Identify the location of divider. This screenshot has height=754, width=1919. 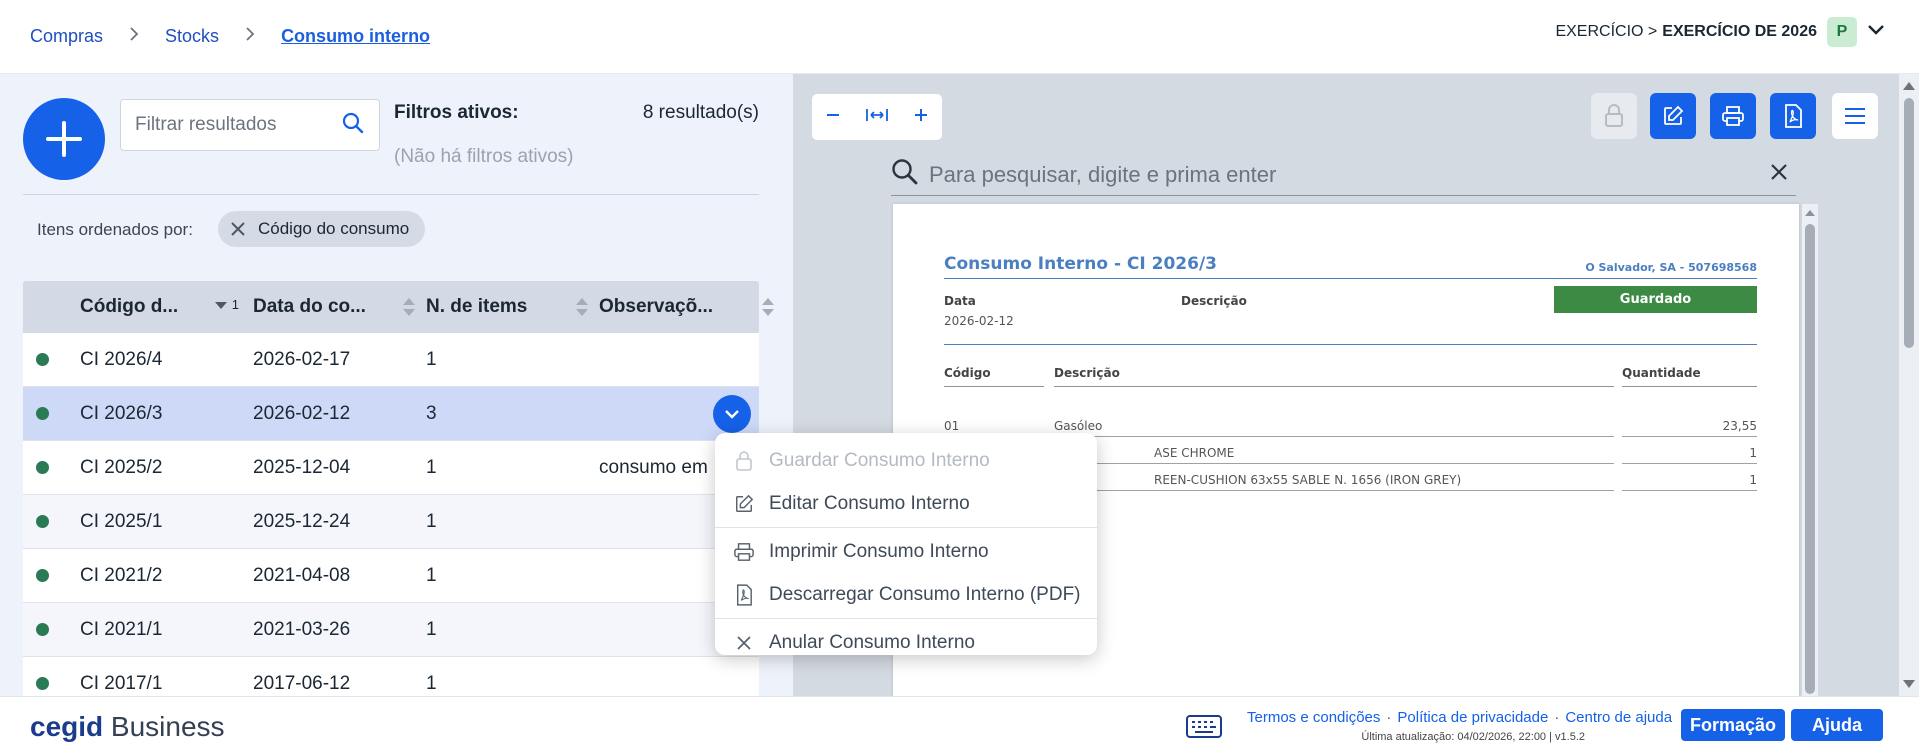
(1350, 344).